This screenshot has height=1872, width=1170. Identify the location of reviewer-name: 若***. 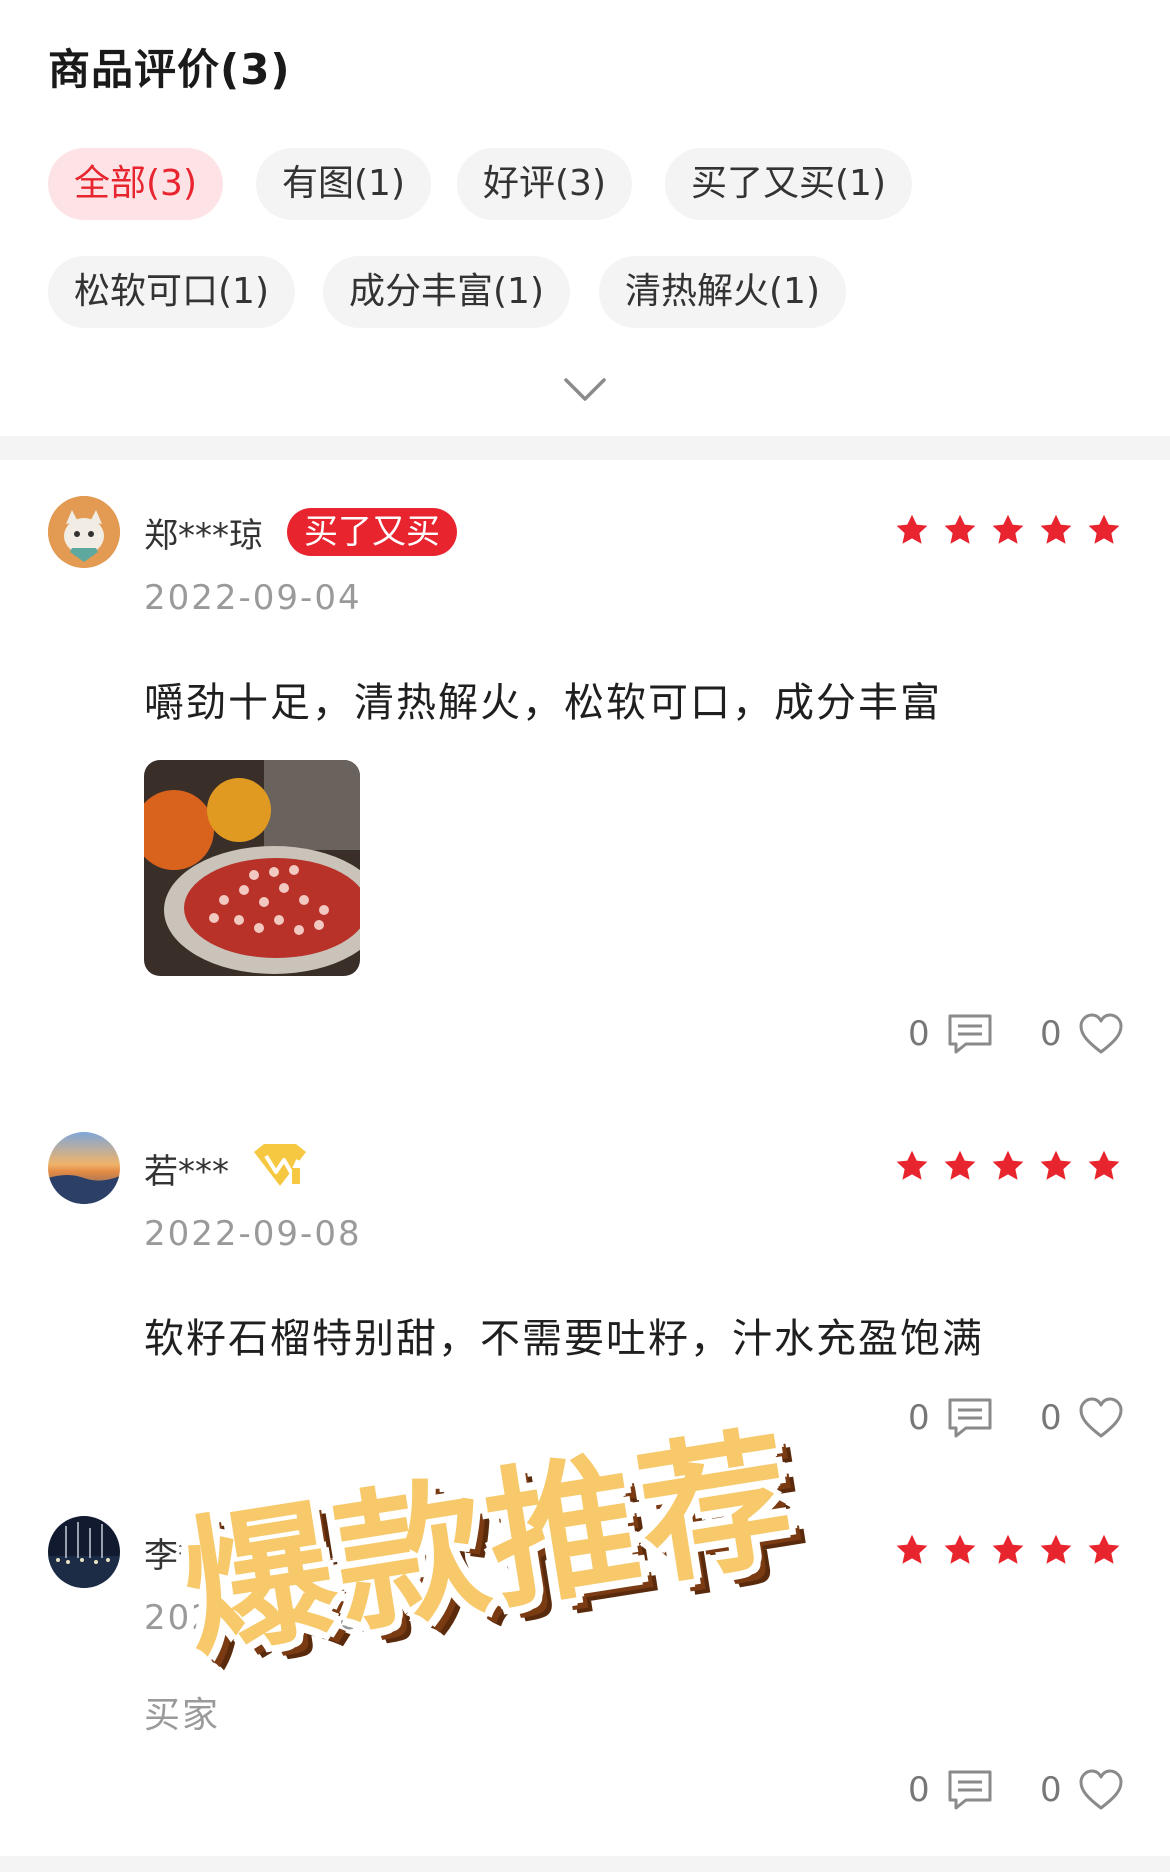
(186, 1172).